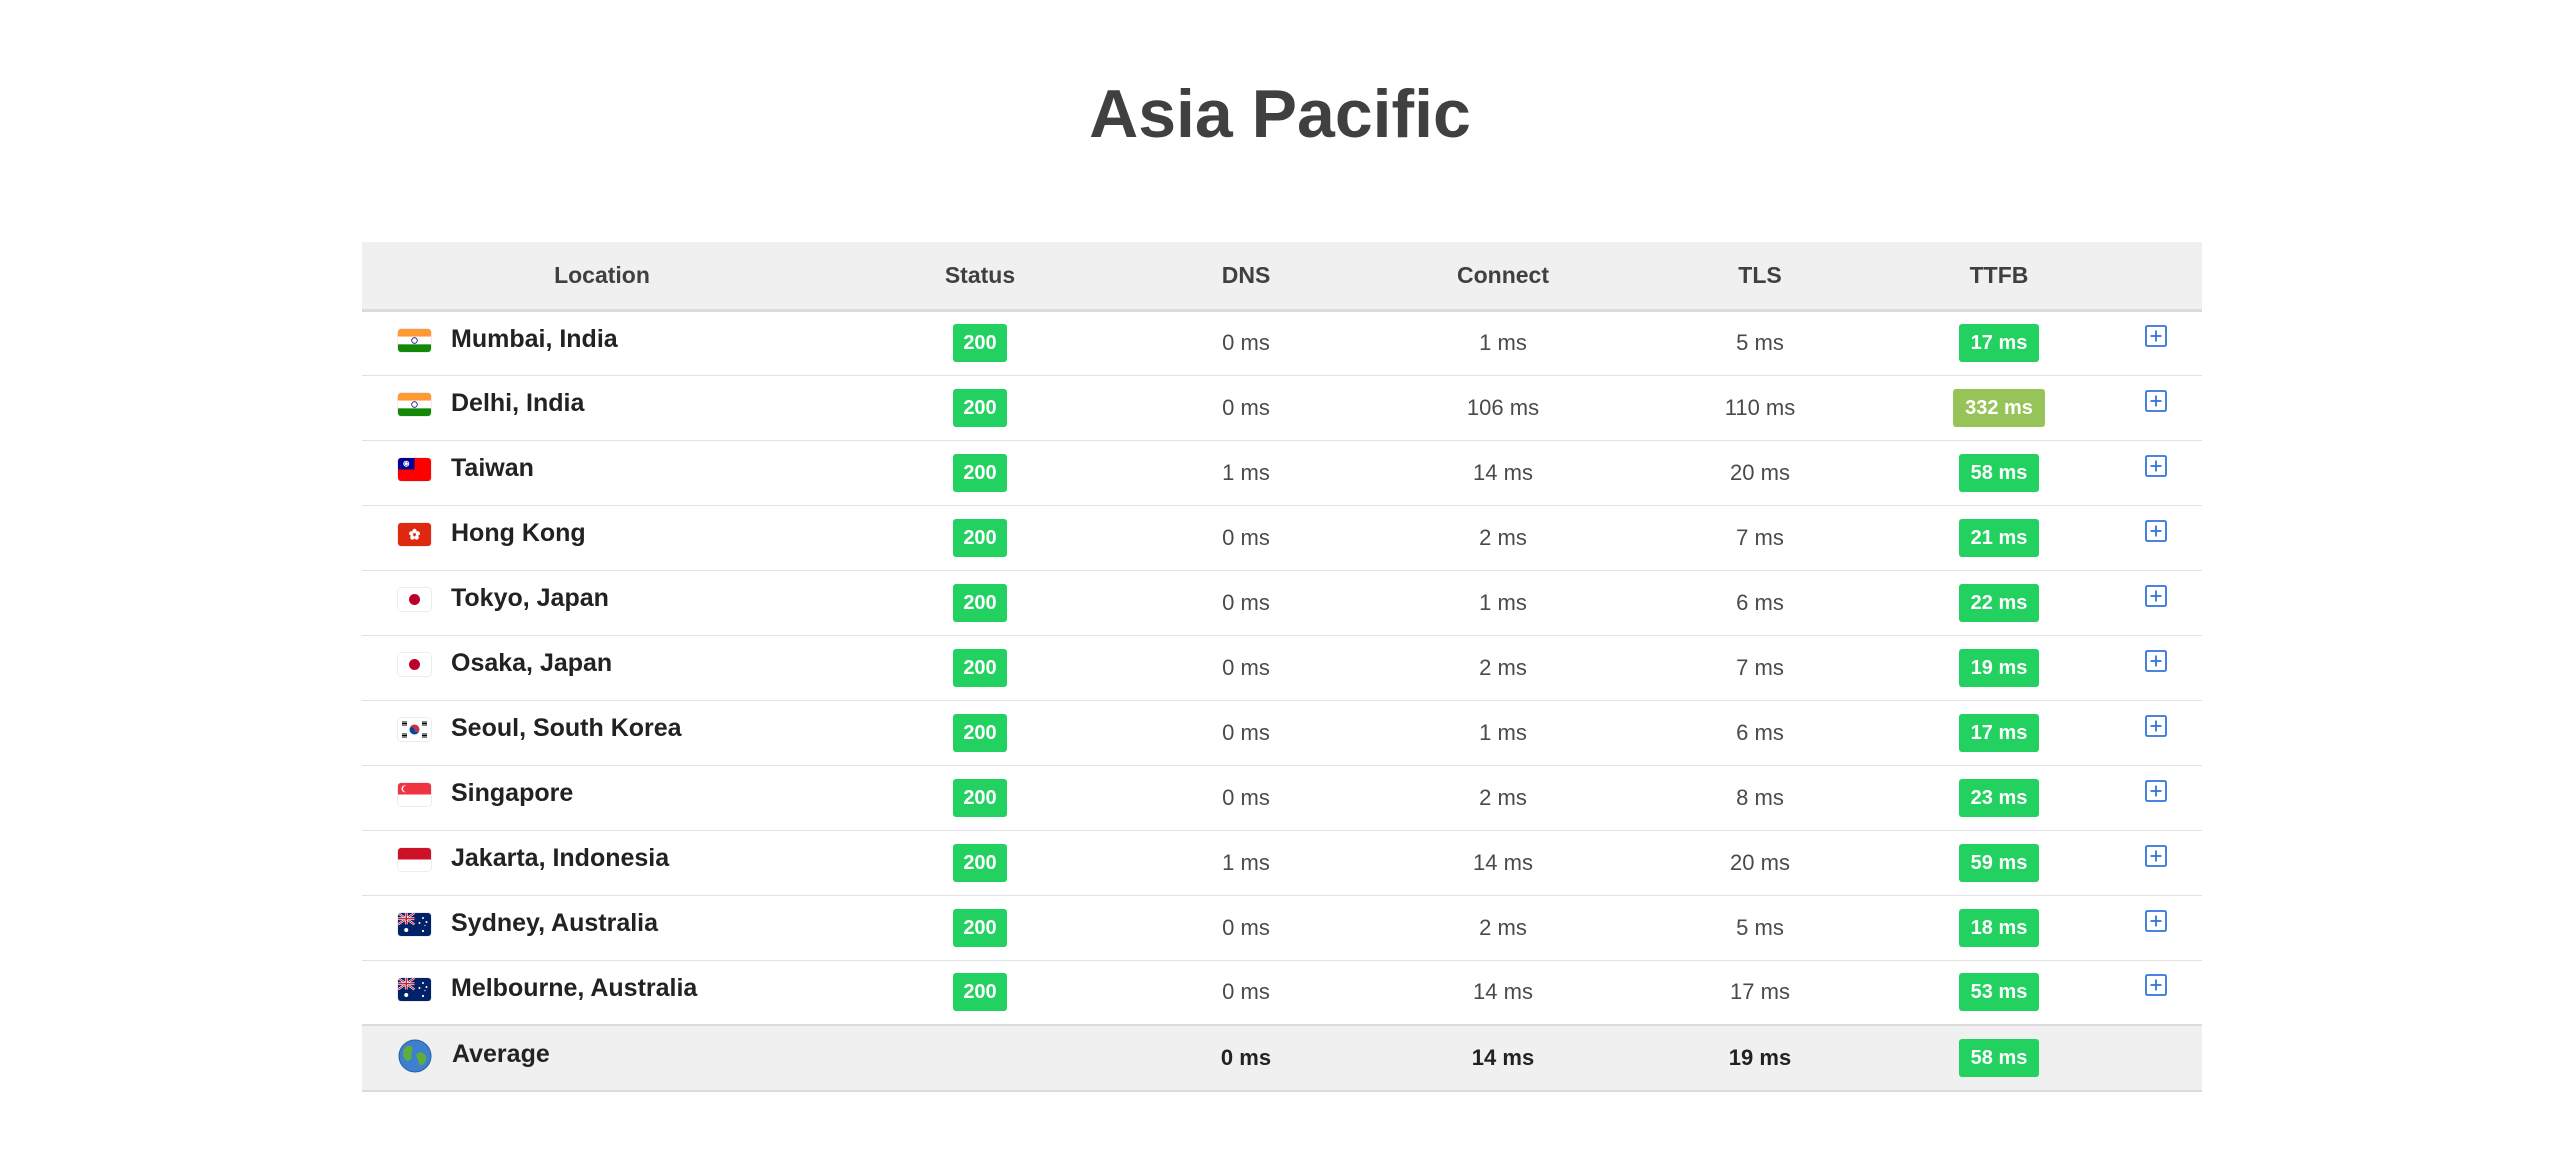 The width and height of the screenshot is (2560, 1170). I want to click on location-name: Tokyo, Japan, so click(530, 598).